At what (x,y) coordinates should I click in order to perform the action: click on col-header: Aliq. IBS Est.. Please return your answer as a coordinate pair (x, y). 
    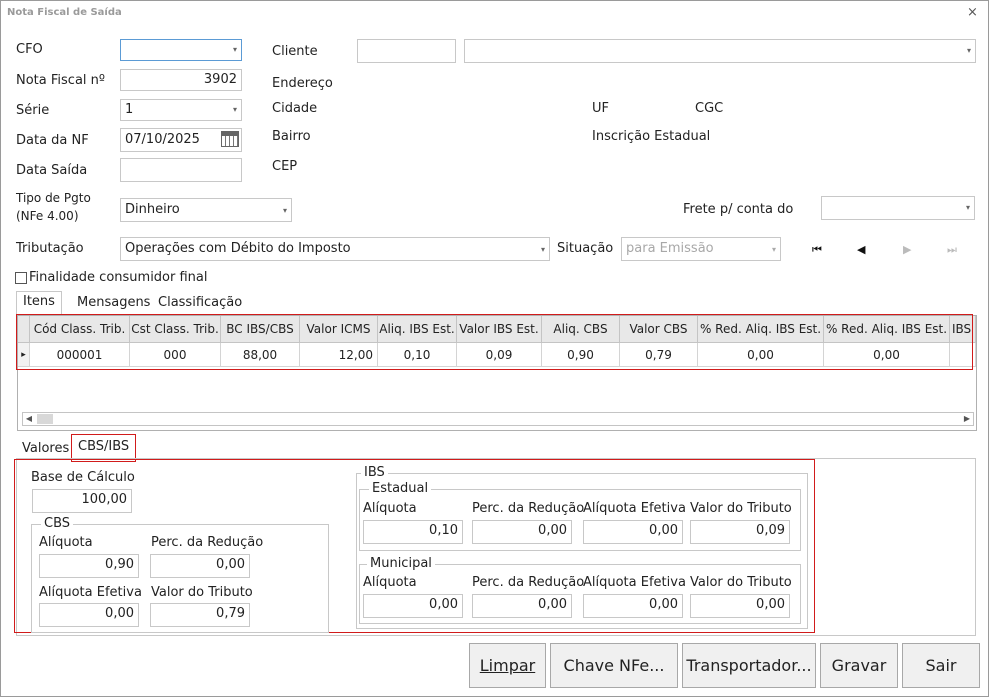
    Looking at the image, I should click on (417, 329).